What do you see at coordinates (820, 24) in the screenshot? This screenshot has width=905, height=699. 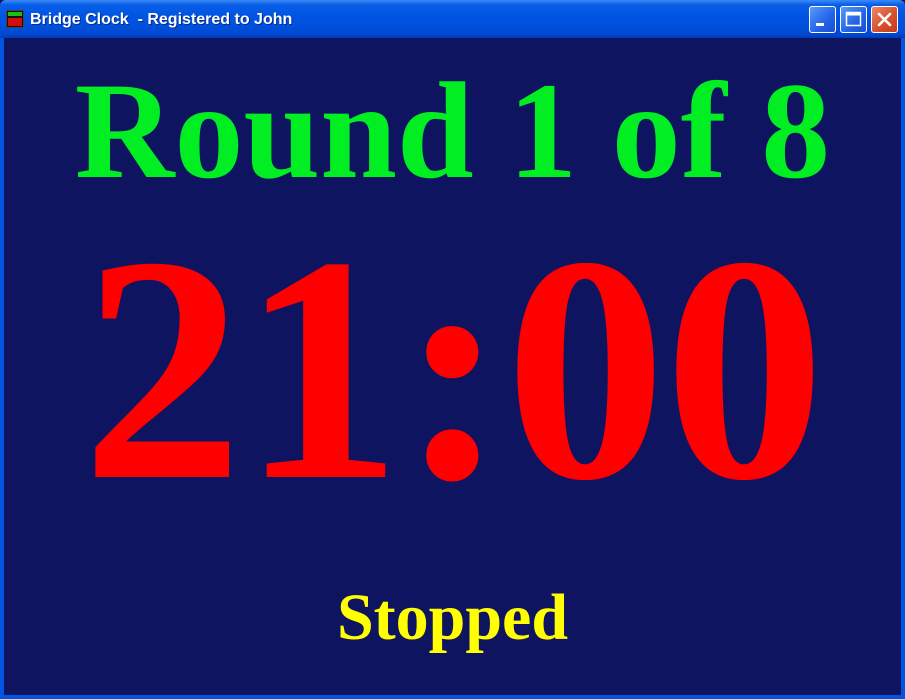 I see `minimize-icon` at bounding box center [820, 24].